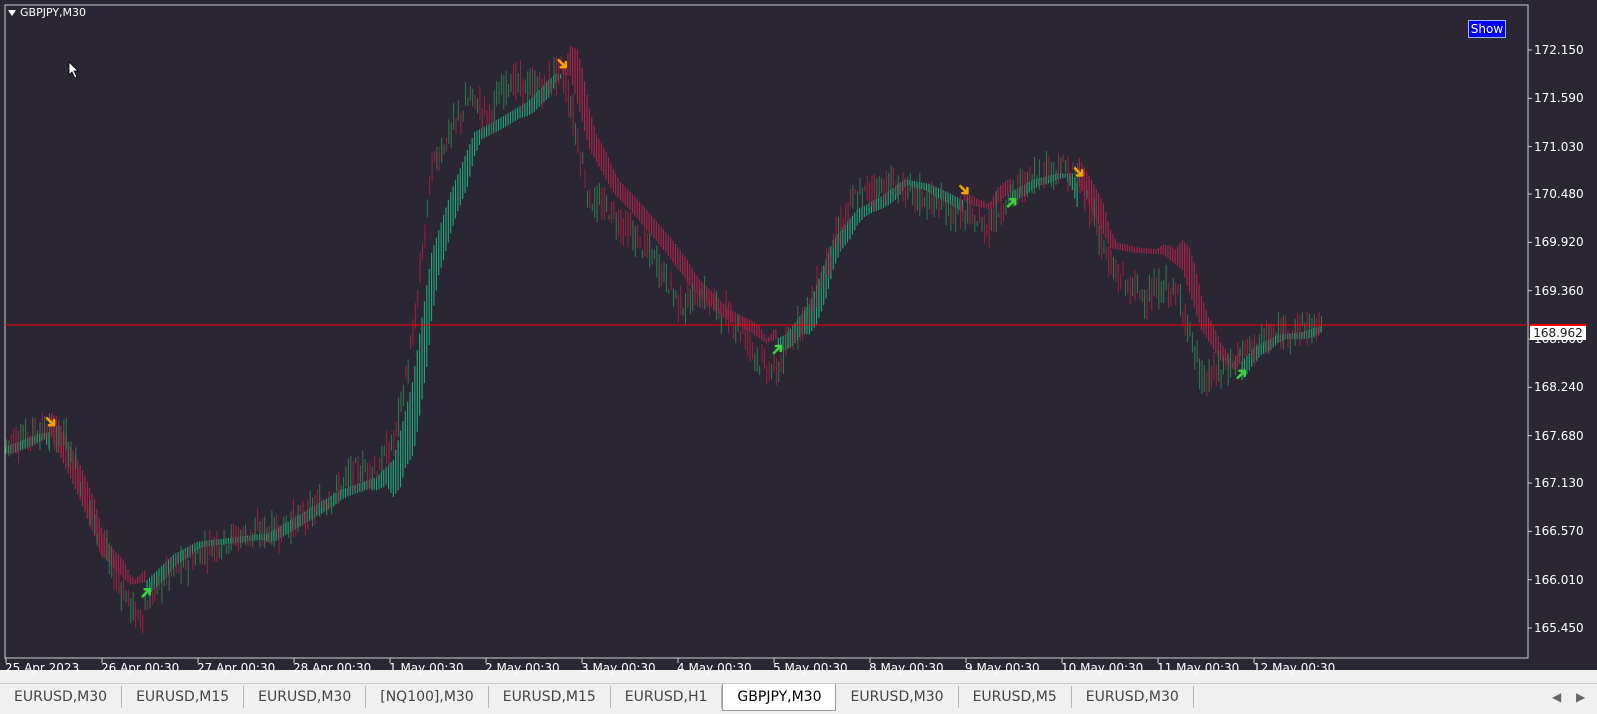  I want to click on symbol-title: GBPJPY,M30, so click(47, 12).